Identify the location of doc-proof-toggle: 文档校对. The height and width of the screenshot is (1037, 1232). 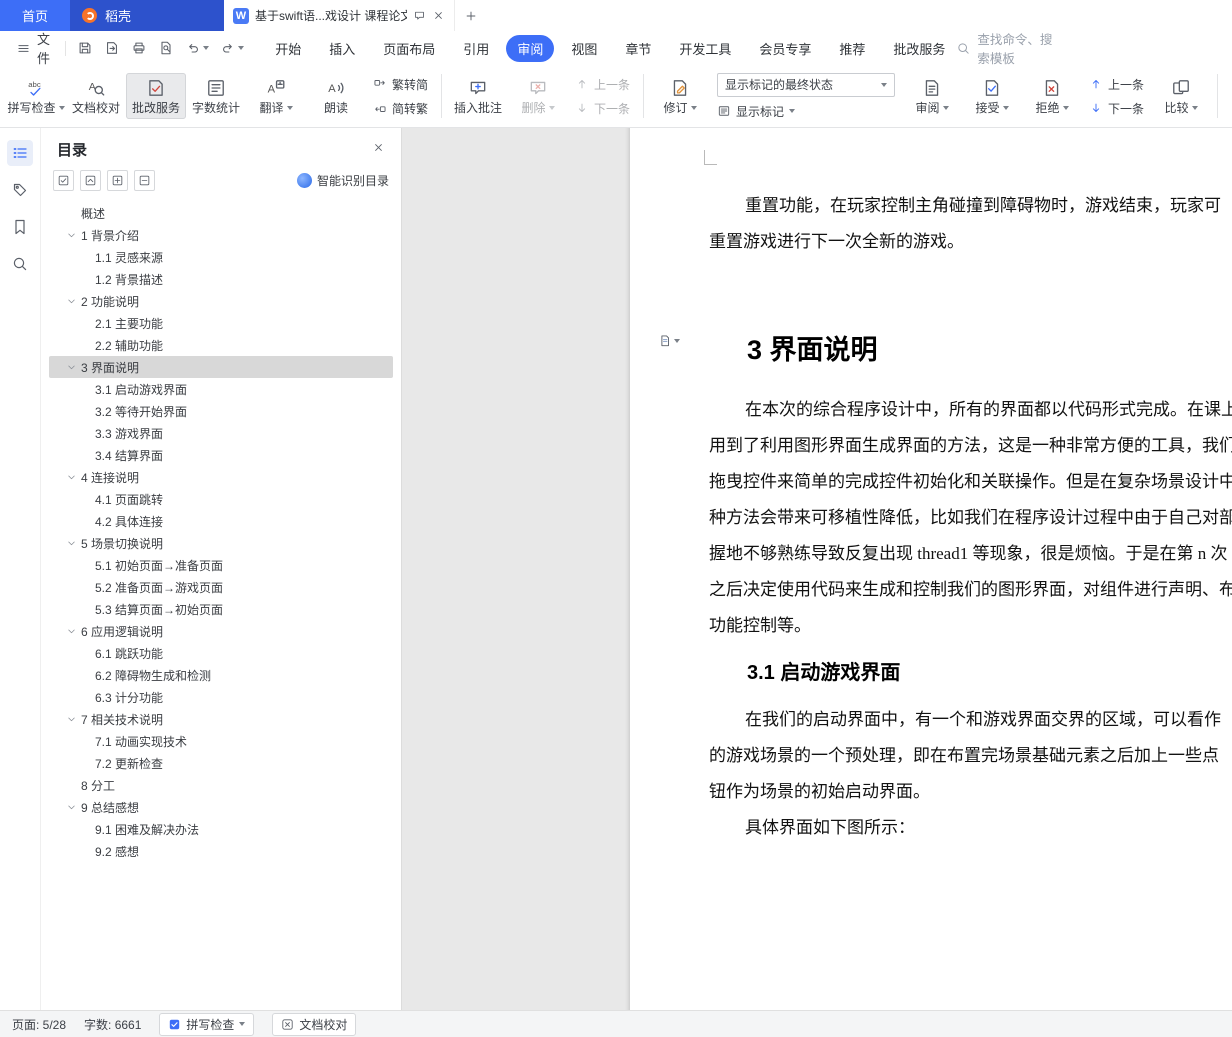
(314, 1024).